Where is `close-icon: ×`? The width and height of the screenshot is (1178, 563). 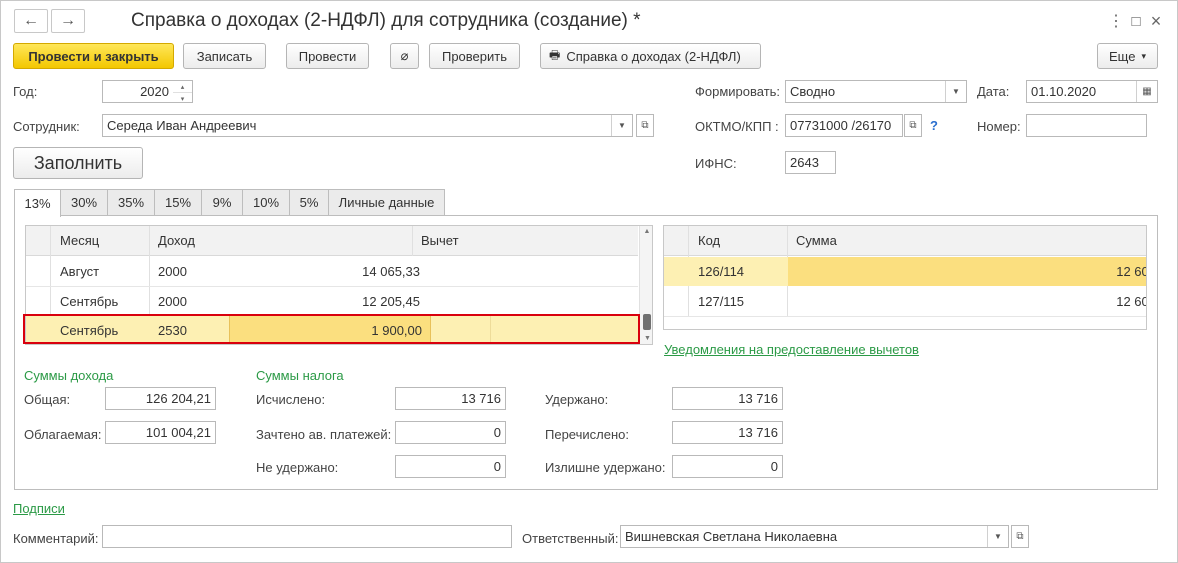
close-icon: × is located at coordinates (1156, 21).